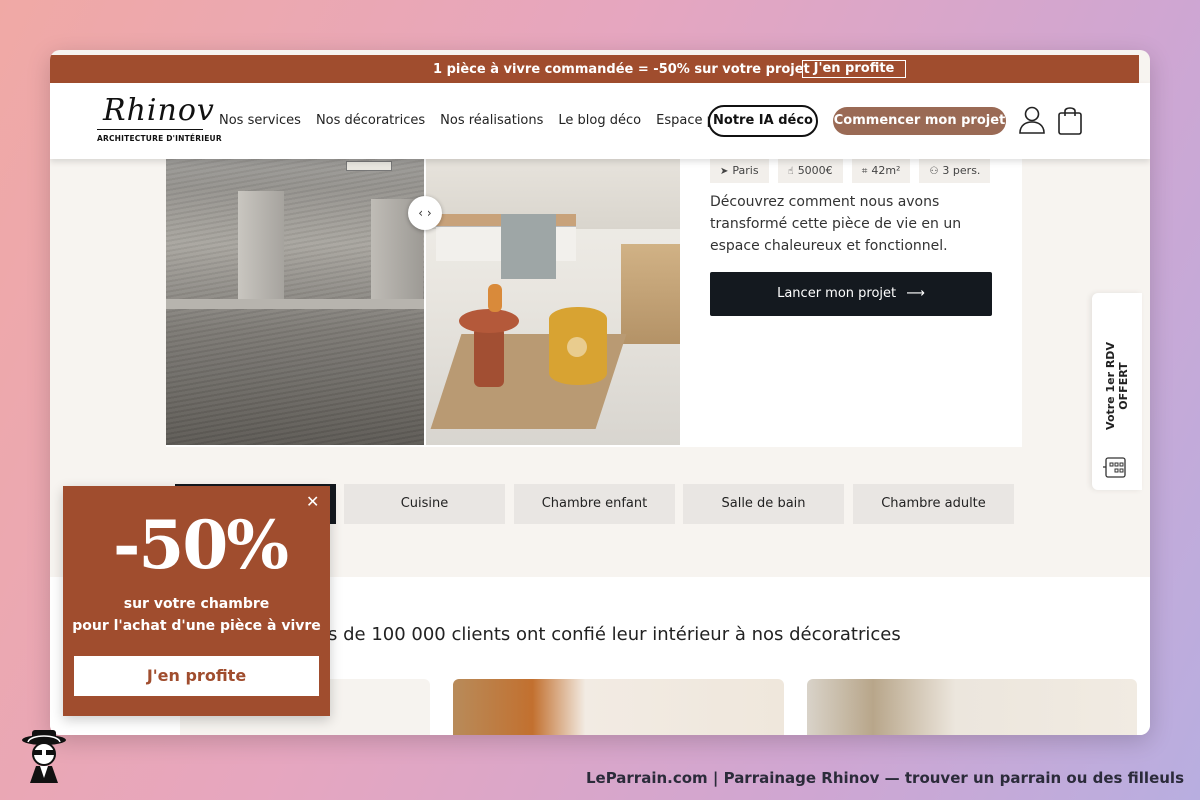 The image size is (1200, 800). Describe the element at coordinates (850, 171) in the screenshot. I see `project-tags: ➤ Paris ☝ 5000€ ⌗ 42m² ⚇ 3 pers.` at that location.